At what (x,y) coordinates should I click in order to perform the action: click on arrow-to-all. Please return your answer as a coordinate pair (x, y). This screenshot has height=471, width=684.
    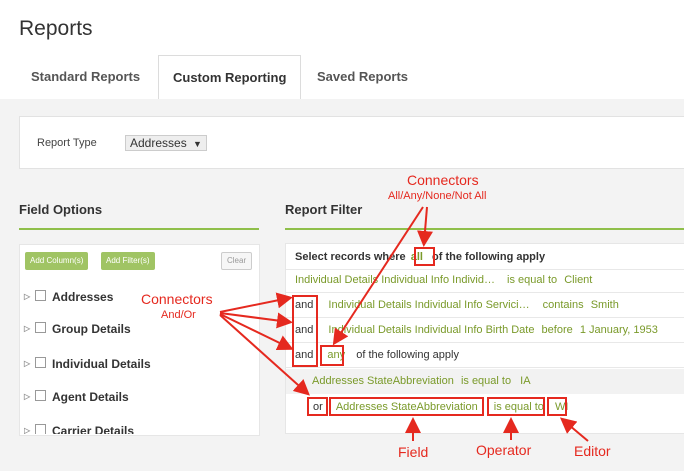
    Looking at the image, I should click on (425, 226).